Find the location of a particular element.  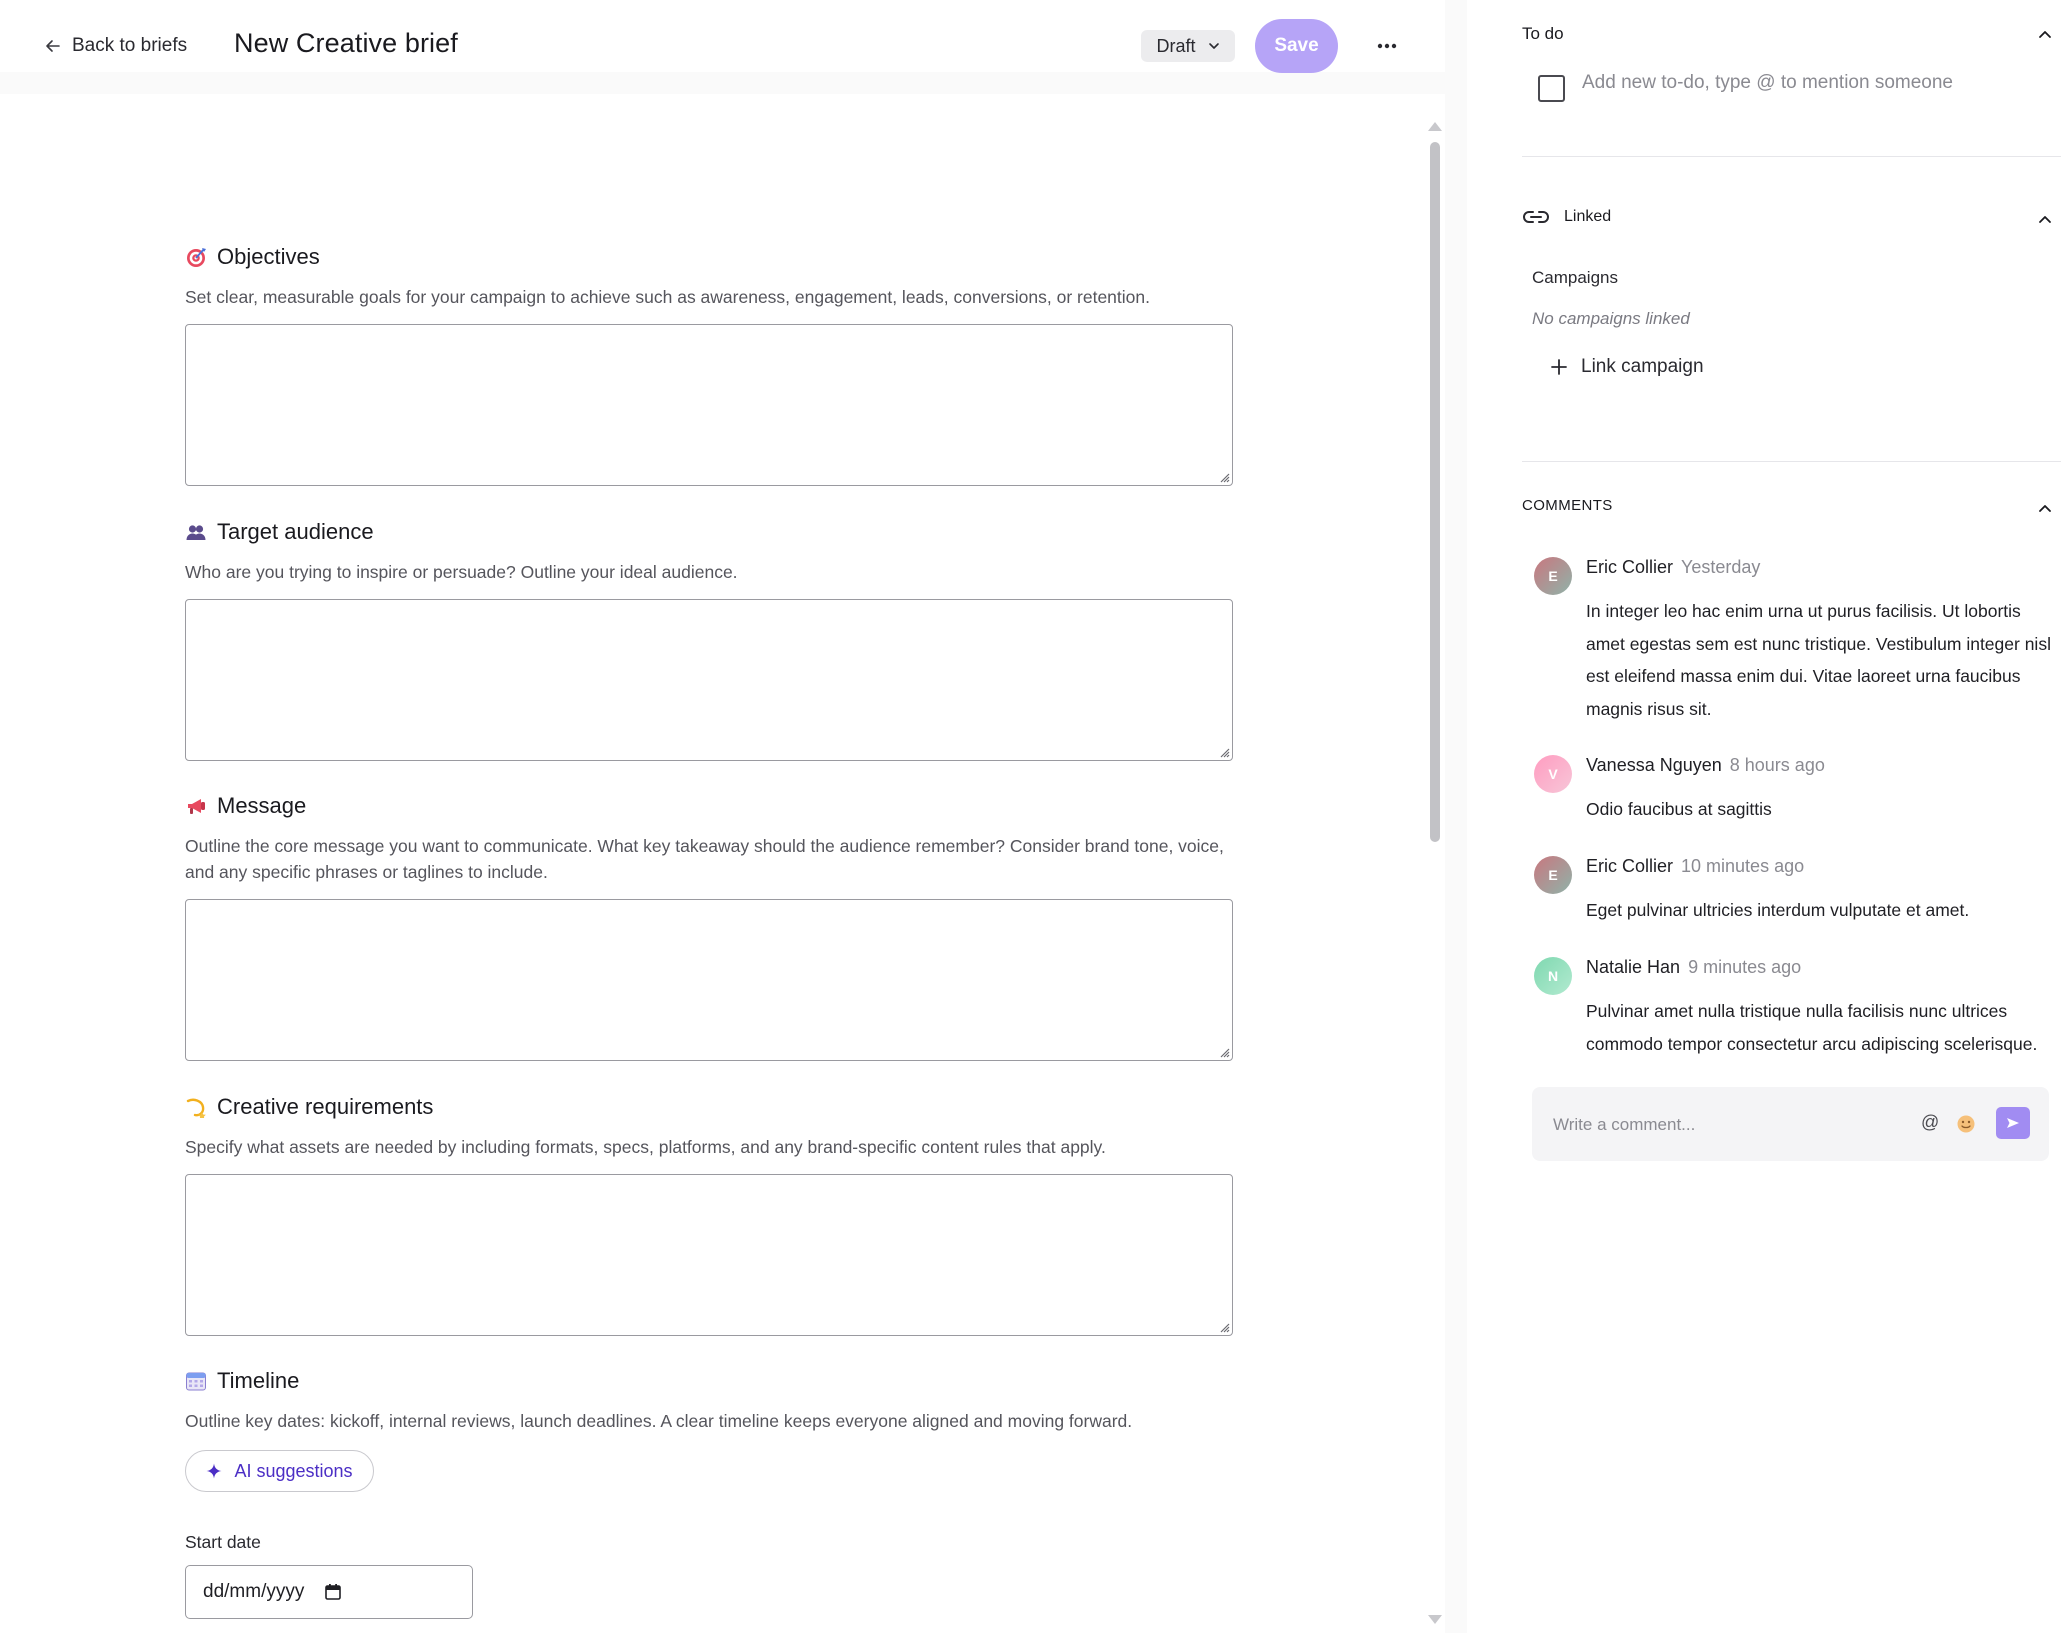

comment-time: 10 minutes ago is located at coordinates (1743, 866).